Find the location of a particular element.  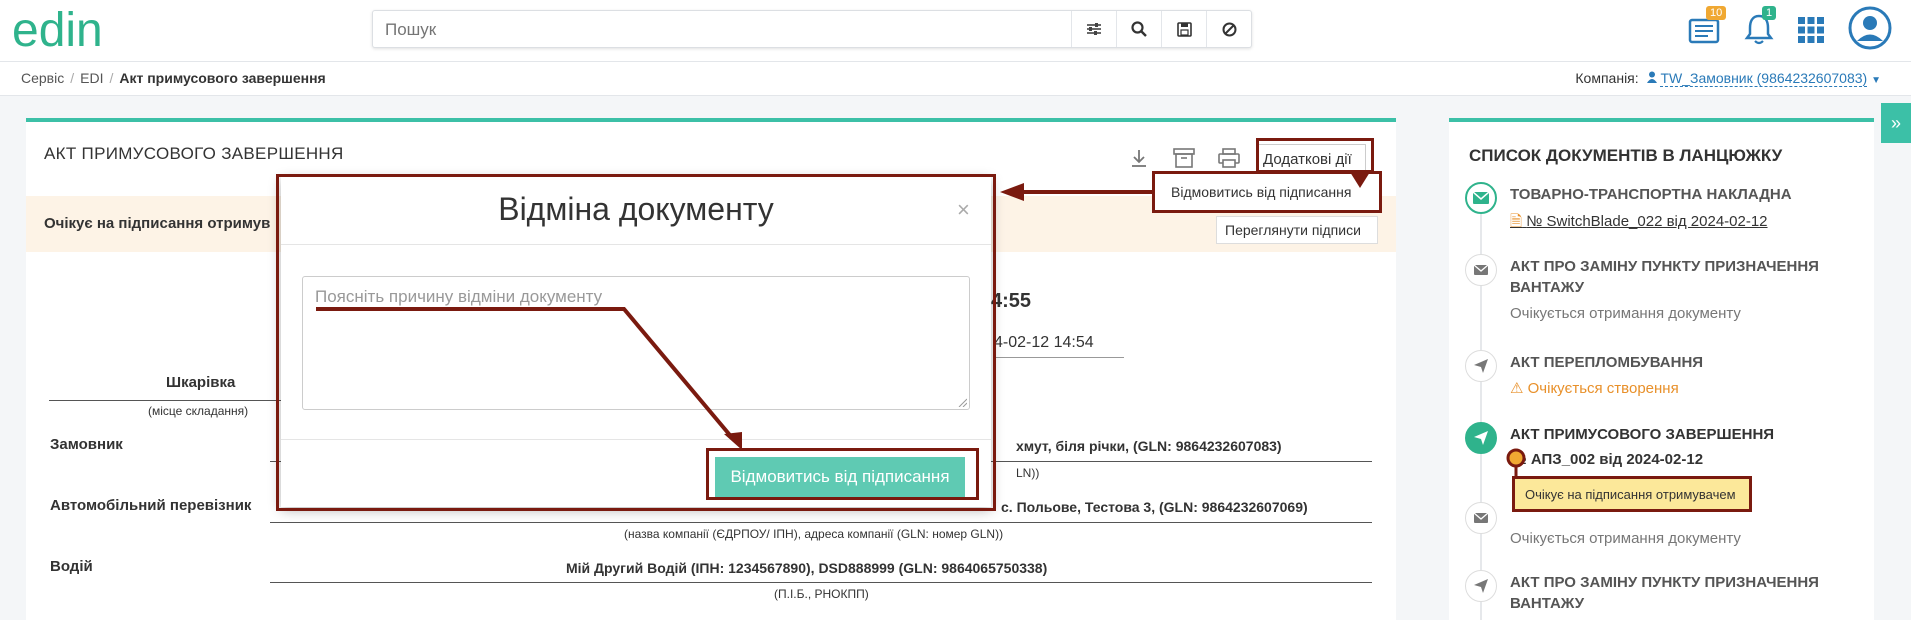

breadcrumb-item-service: Сервіс is located at coordinates (42, 78).